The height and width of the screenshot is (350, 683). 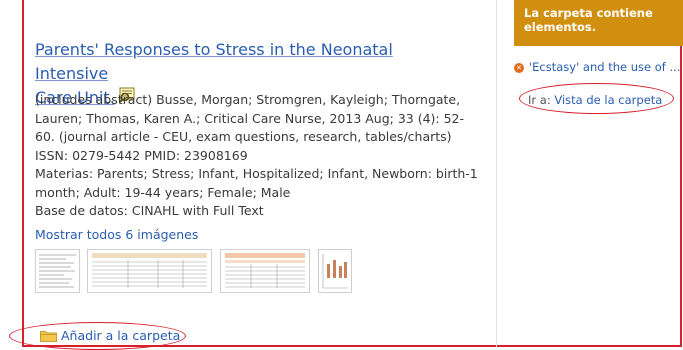 What do you see at coordinates (560, 27) in the screenshot?
I see `folder-panel-header-line2: elementos.` at bounding box center [560, 27].